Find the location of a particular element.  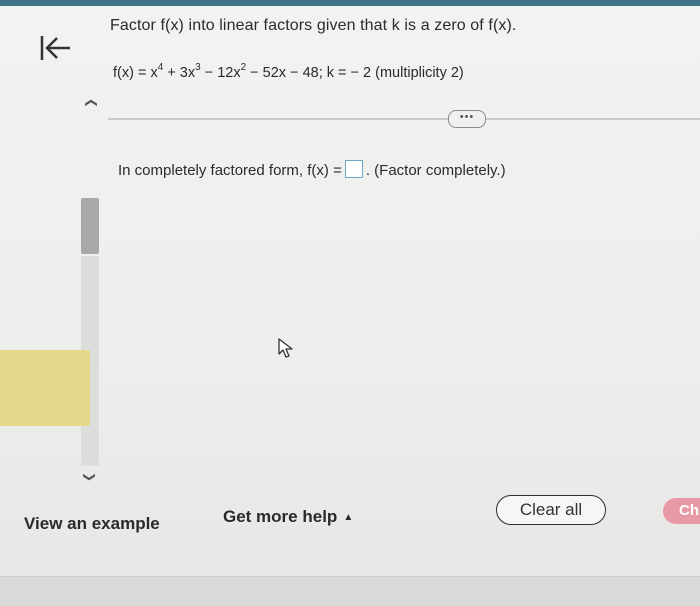

scrollbar-thumb is located at coordinates (90, 226).